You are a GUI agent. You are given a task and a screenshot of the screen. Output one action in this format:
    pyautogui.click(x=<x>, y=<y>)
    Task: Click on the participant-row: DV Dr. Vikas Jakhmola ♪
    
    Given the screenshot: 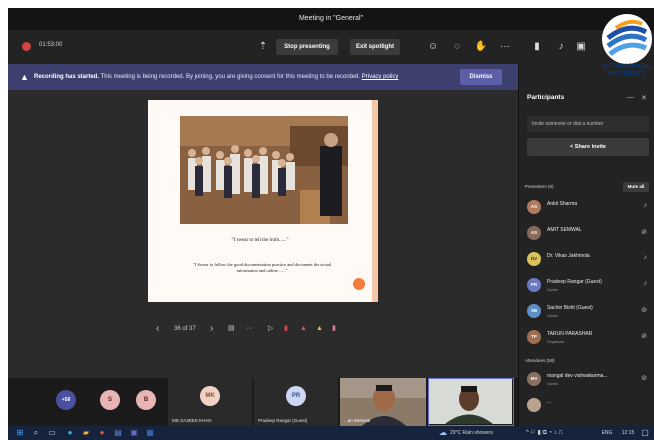 What is the action you would take?
    pyautogui.click(x=587, y=261)
    